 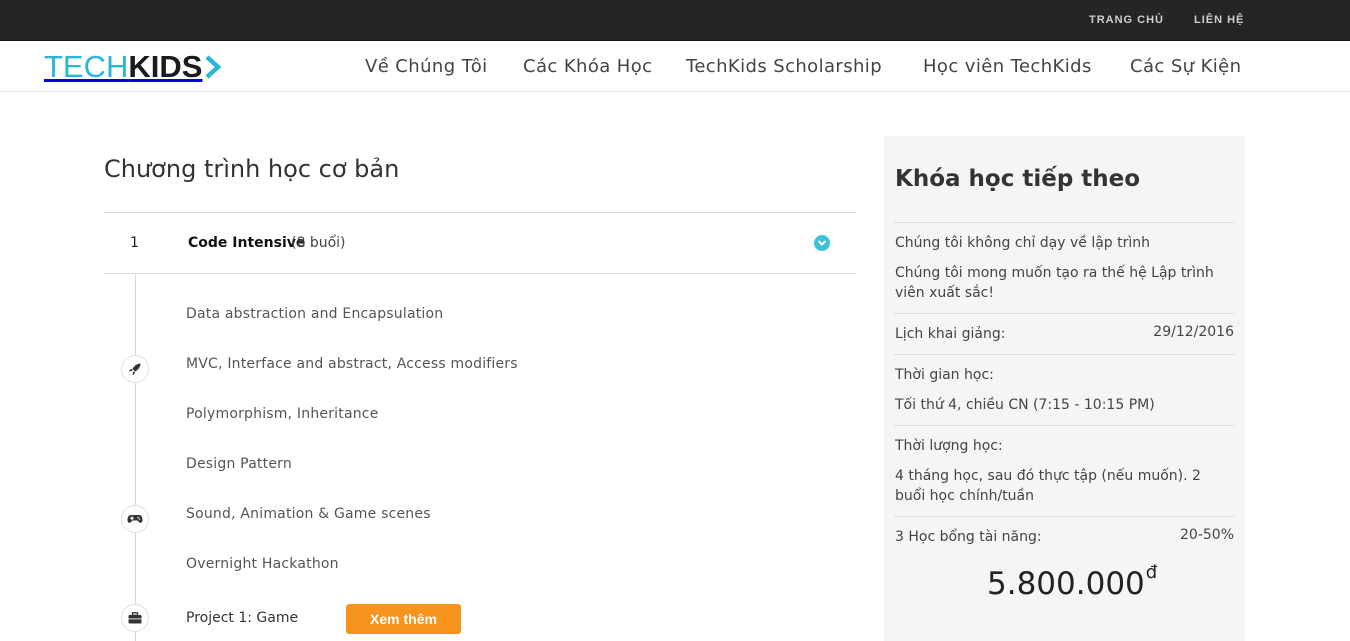 What do you see at coordinates (1007, 66) in the screenshot?
I see `nav-students: Học viên TechKids` at bounding box center [1007, 66].